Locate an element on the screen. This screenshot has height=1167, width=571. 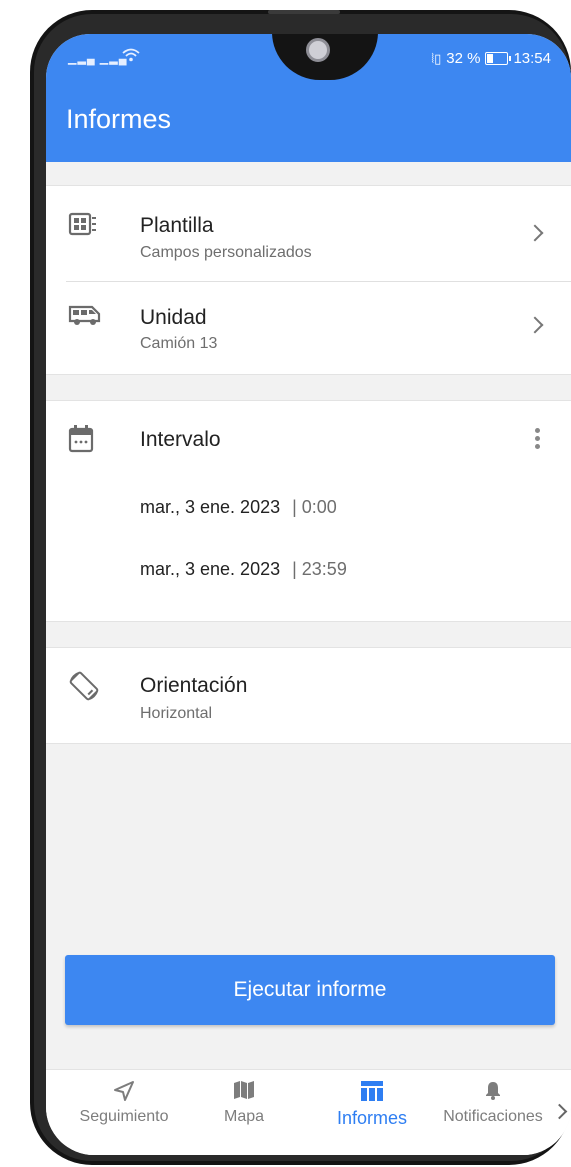
nav-label-reports: Informes is located at coordinates (372, 1118).